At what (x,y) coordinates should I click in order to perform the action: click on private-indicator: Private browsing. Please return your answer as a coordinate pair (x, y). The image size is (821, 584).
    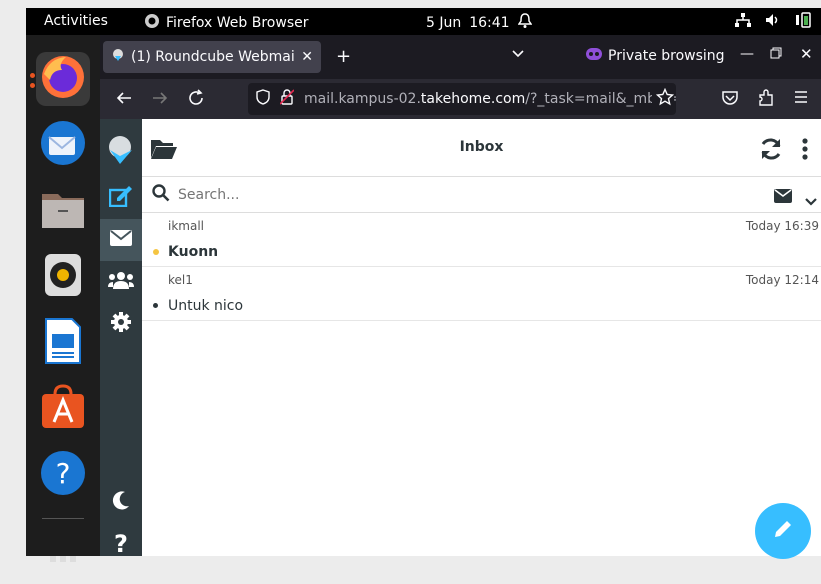
    Looking at the image, I should click on (655, 56).